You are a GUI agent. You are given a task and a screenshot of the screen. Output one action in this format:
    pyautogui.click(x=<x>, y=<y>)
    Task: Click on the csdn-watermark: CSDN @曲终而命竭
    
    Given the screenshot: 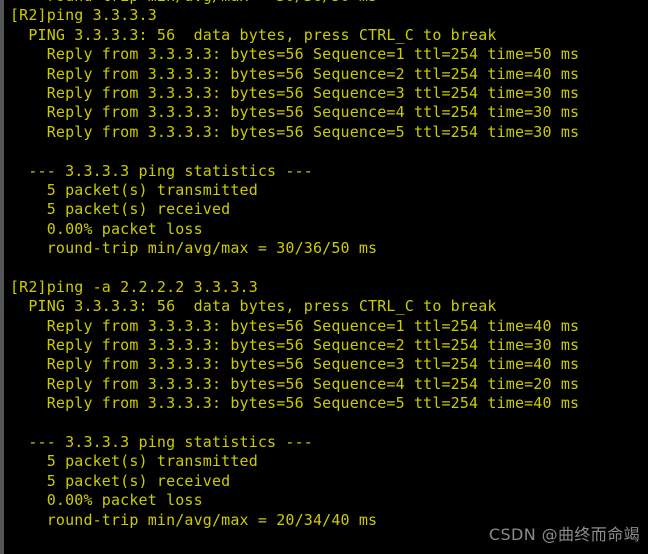 What is the action you would take?
    pyautogui.click(x=564, y=534)
    